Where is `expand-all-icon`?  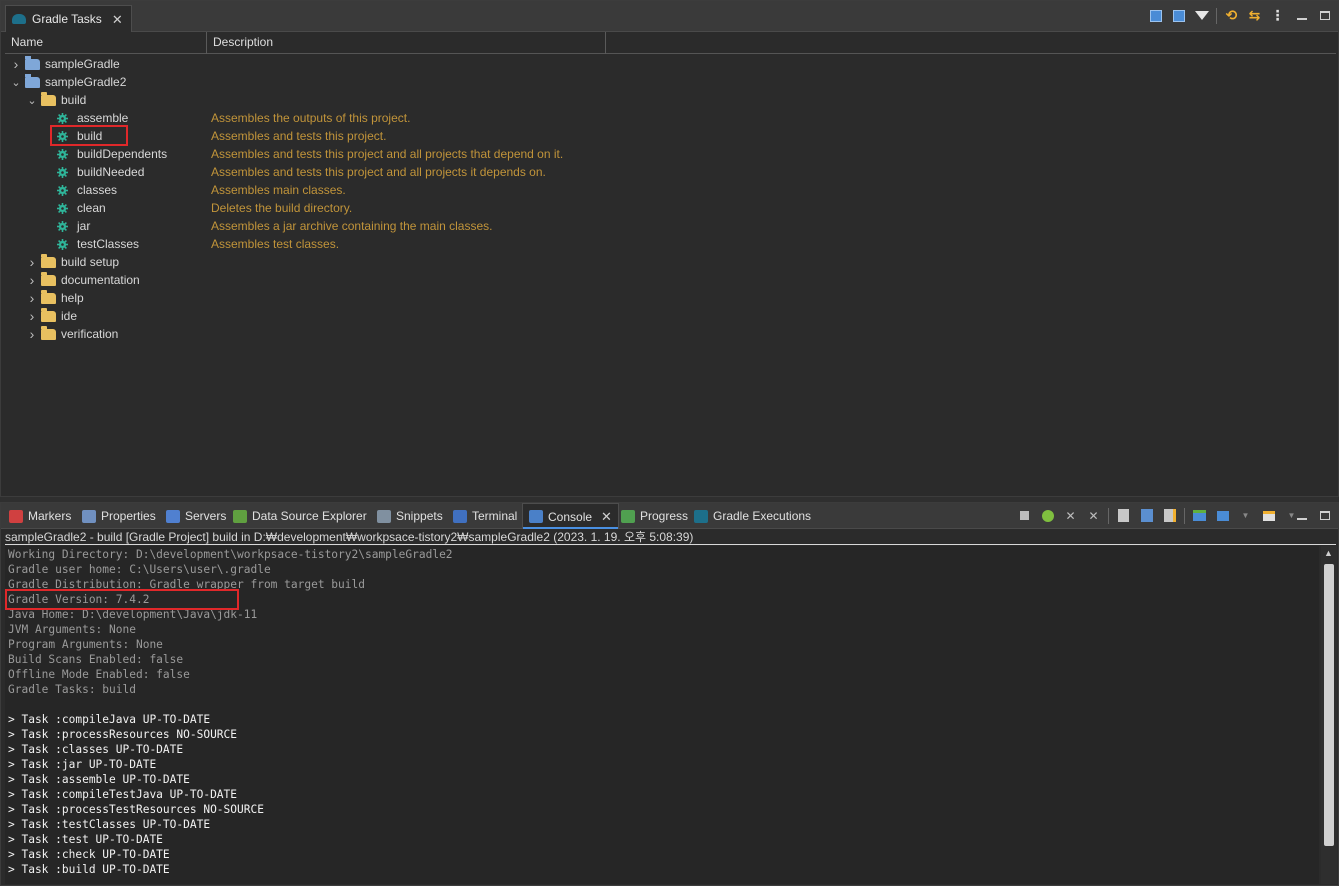 expand-all-icon is located at coordinates (1155, 15).